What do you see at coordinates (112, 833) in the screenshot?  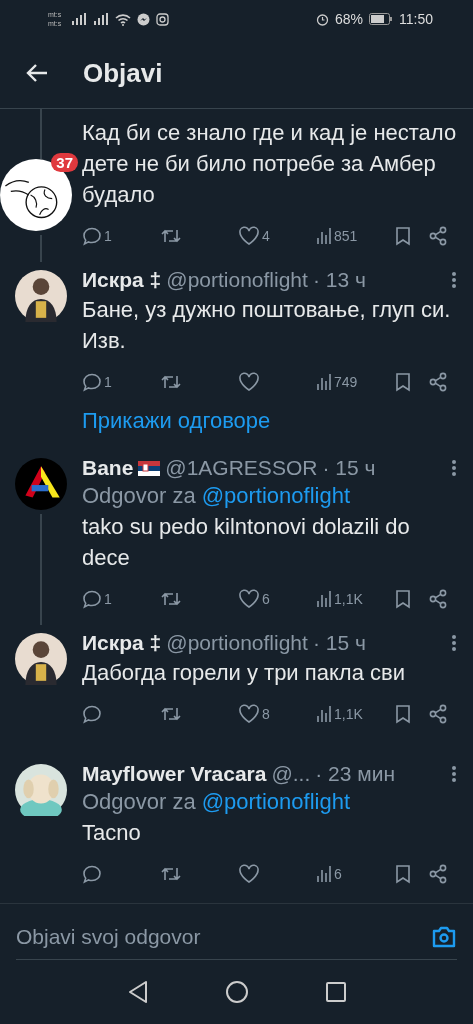 I see `post-text: Tacno` at bounding box center [112, 833].